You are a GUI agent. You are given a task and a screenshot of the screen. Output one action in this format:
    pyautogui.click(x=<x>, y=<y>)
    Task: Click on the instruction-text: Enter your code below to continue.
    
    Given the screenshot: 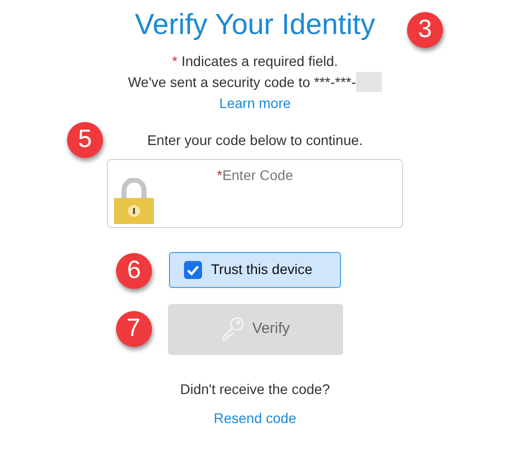 What is the action you would take?
    pyautogui.click(x=255, y=140)
    